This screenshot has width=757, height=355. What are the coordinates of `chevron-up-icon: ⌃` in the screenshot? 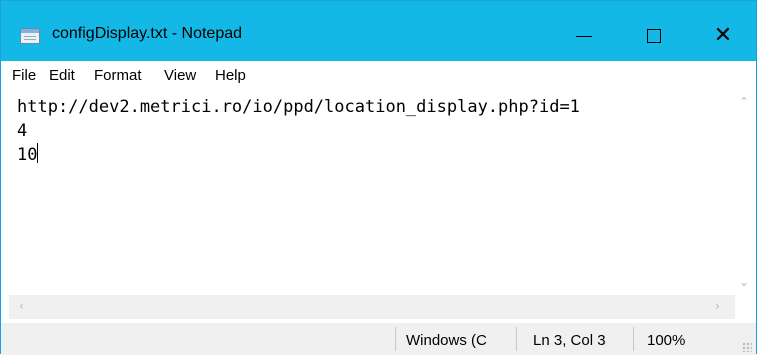 It's located at (744, 102).